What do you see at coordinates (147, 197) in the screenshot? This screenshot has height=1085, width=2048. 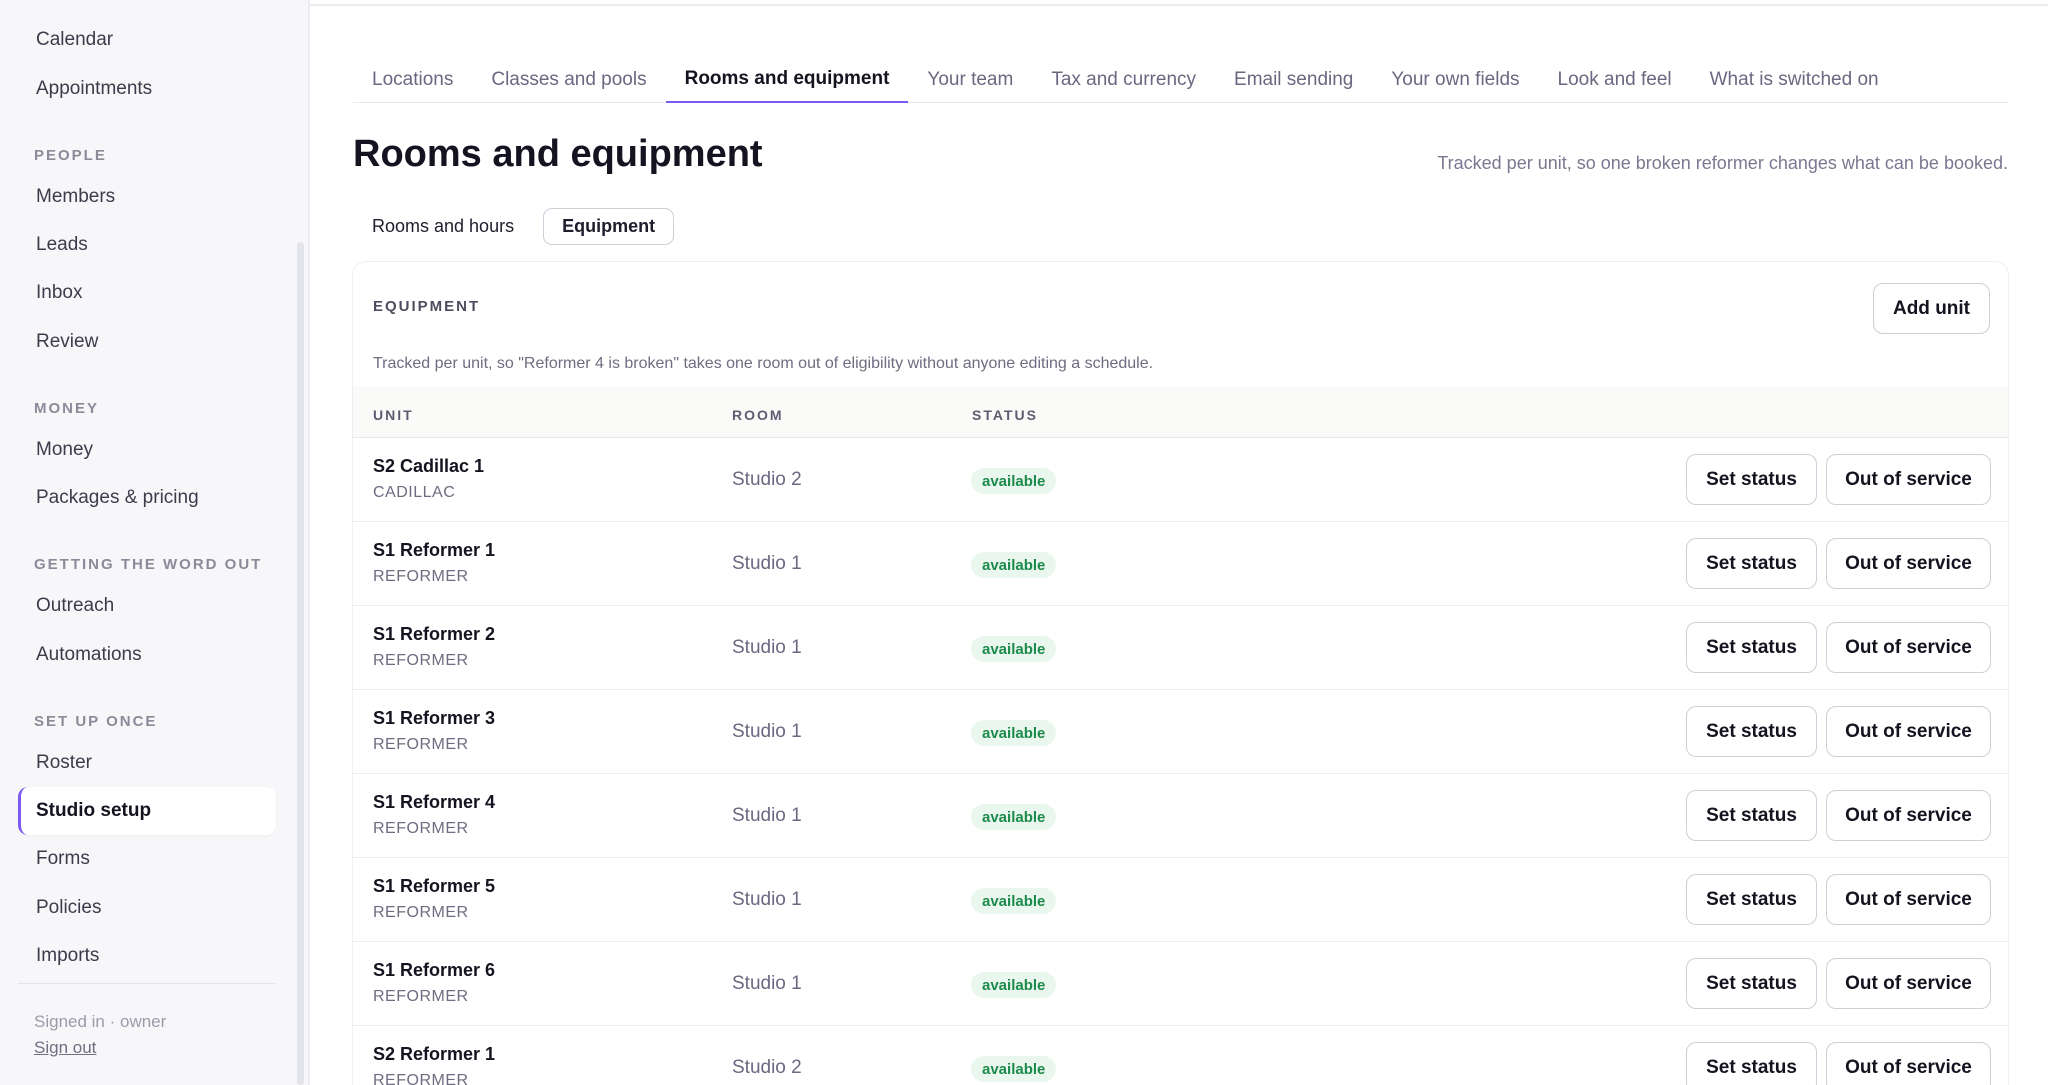 I see `sidebar-item-members: Members` at bounding box center [147, 197].